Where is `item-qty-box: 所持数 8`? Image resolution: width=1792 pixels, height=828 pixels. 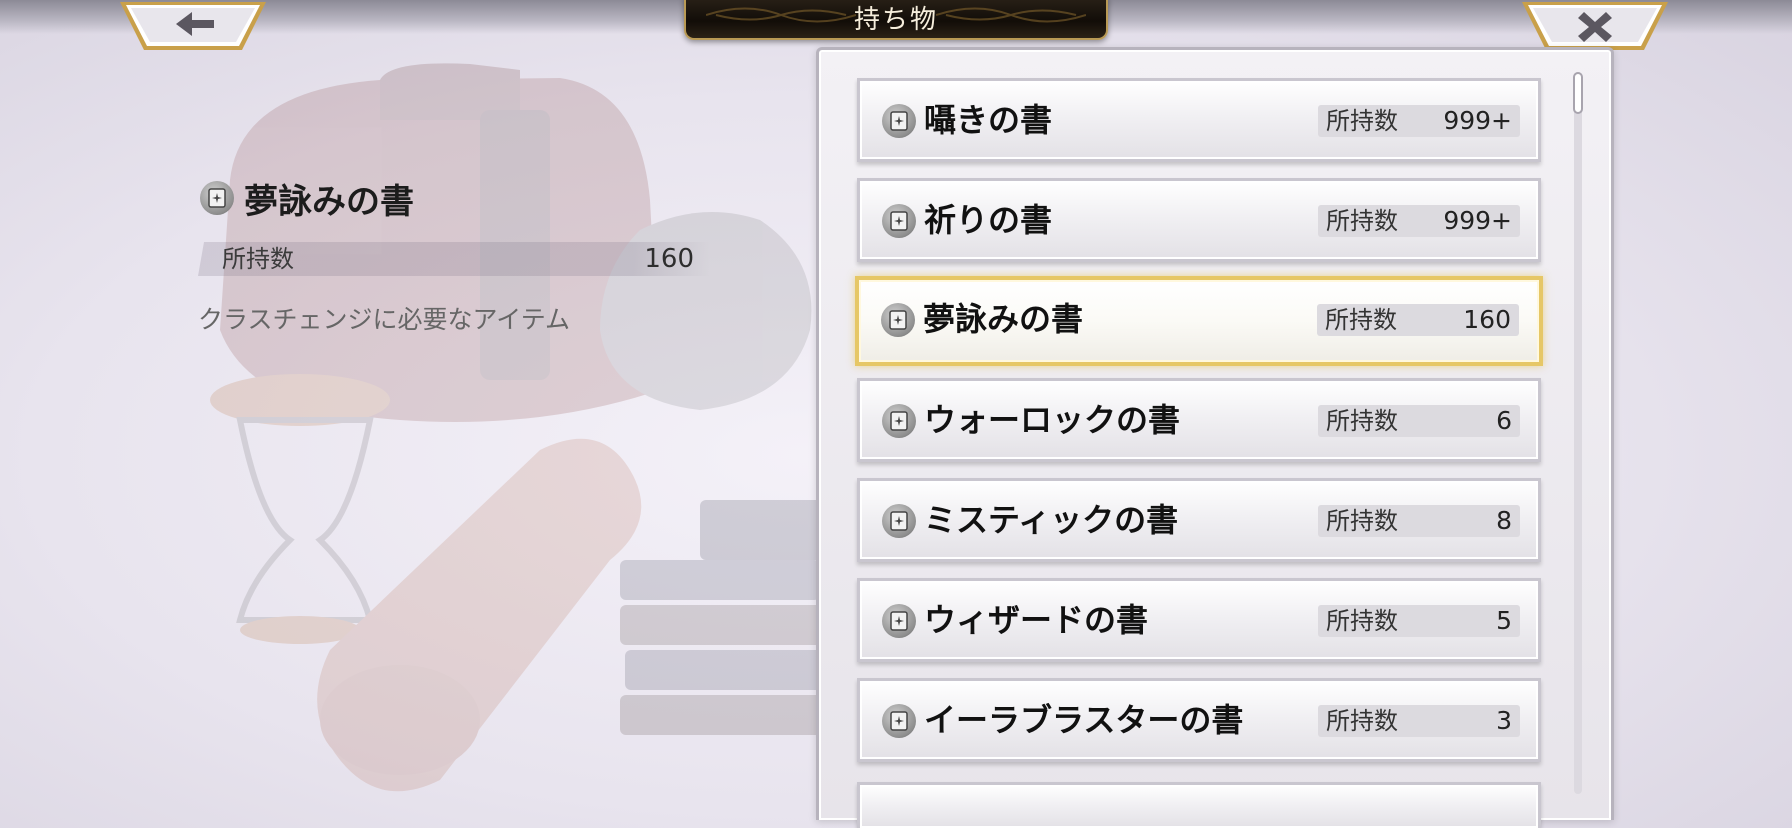 item-qty-box: 所持数 8 is located at coordinates (1419, 521).